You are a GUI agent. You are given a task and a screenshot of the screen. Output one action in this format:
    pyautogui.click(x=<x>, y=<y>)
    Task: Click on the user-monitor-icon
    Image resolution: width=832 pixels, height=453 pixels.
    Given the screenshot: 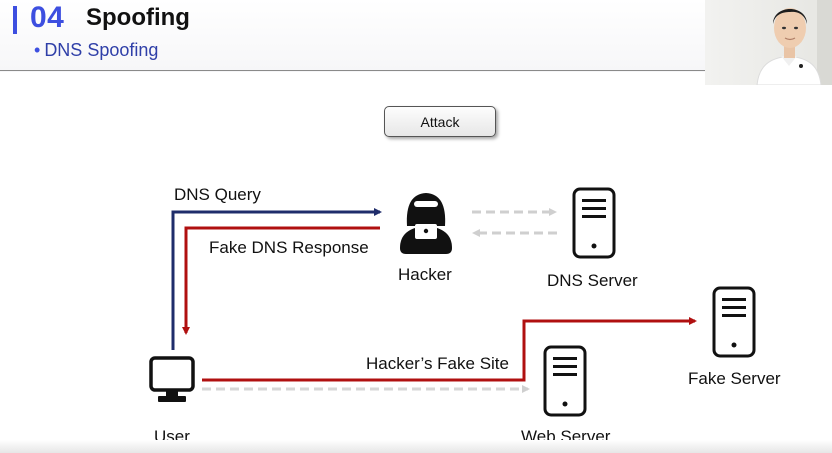 What is the action you would take?
    pyautogui.click(x=172, y=379)
    